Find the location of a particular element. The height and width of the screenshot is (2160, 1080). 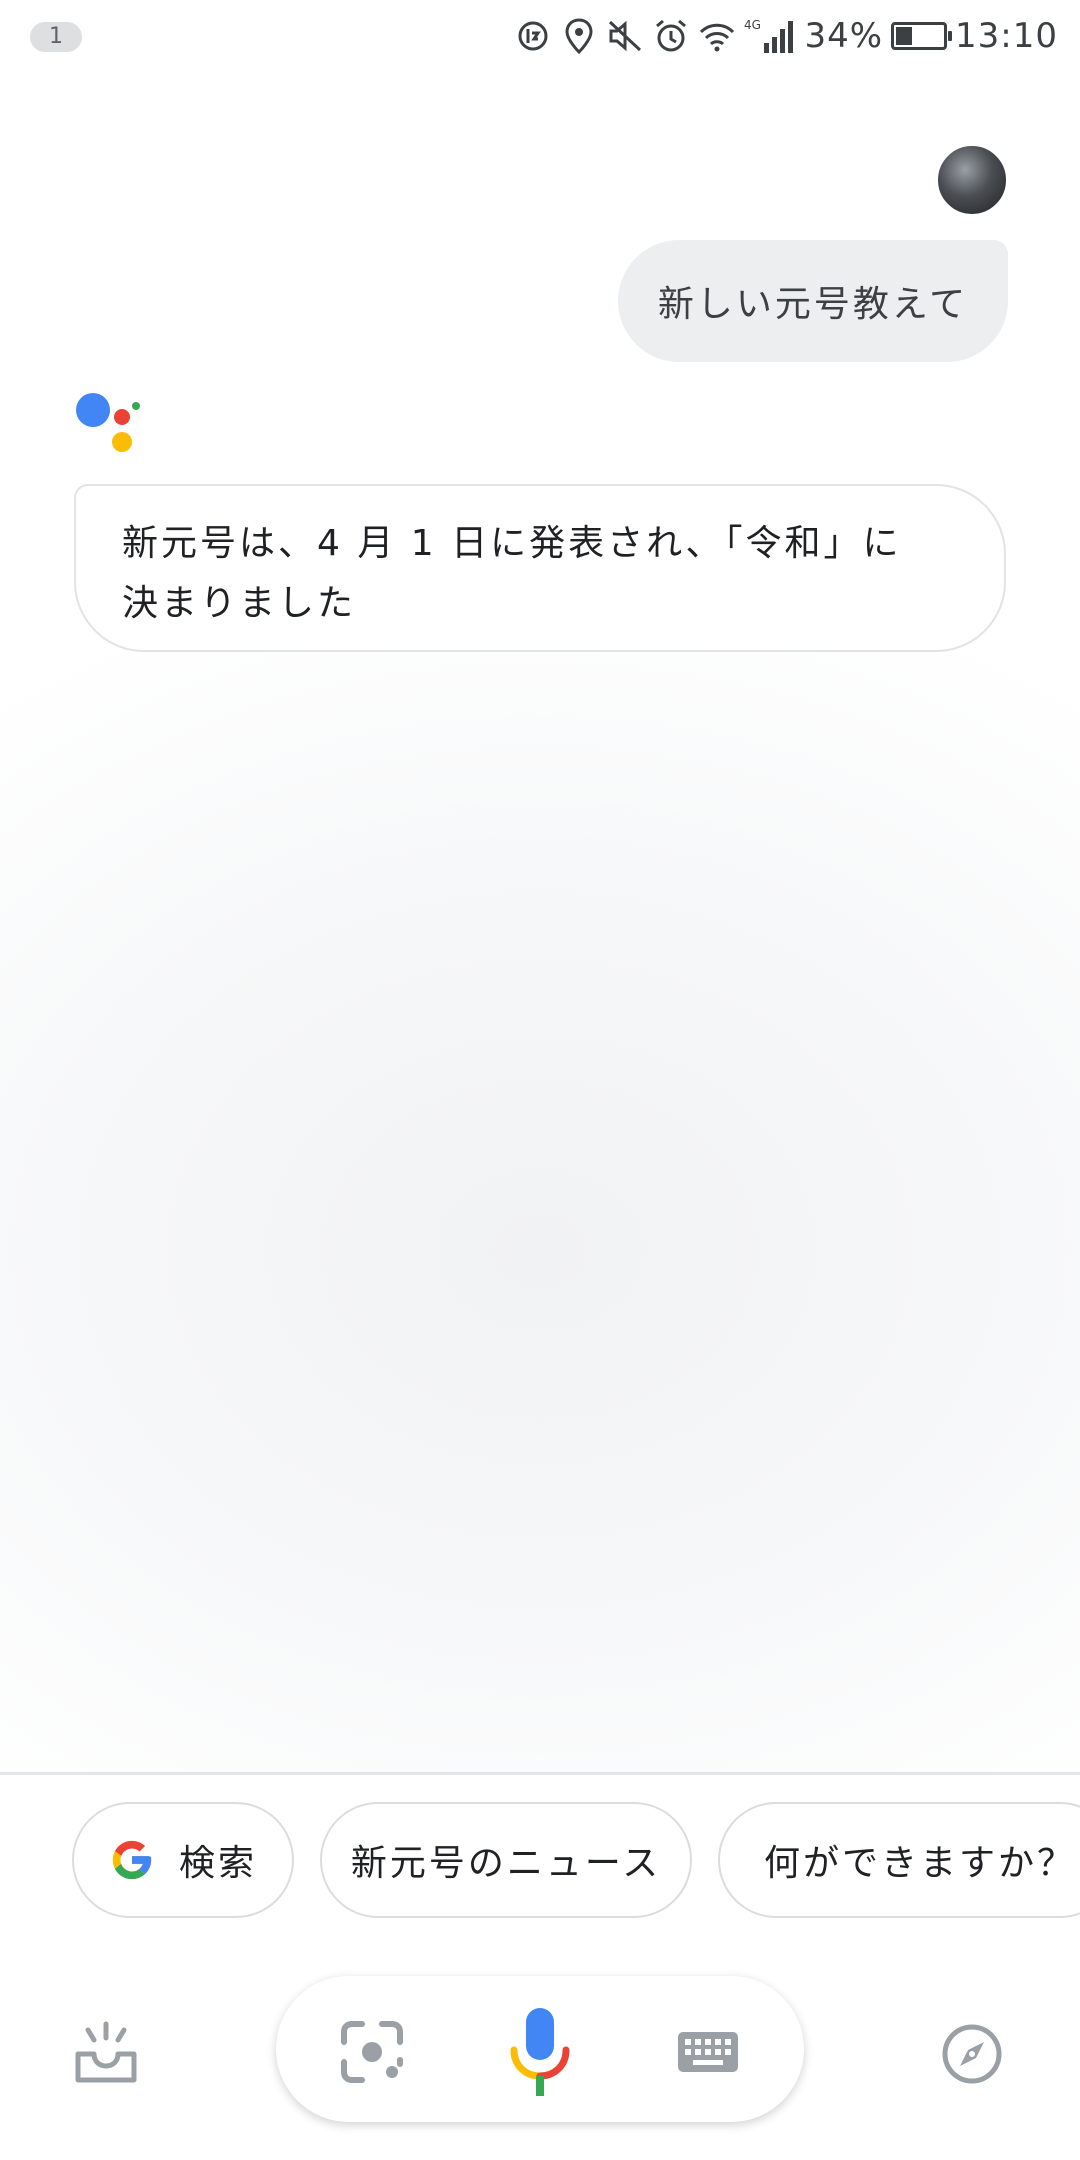

news-chip-label: 新元号のニュース is located at coordinates (506, 1863).